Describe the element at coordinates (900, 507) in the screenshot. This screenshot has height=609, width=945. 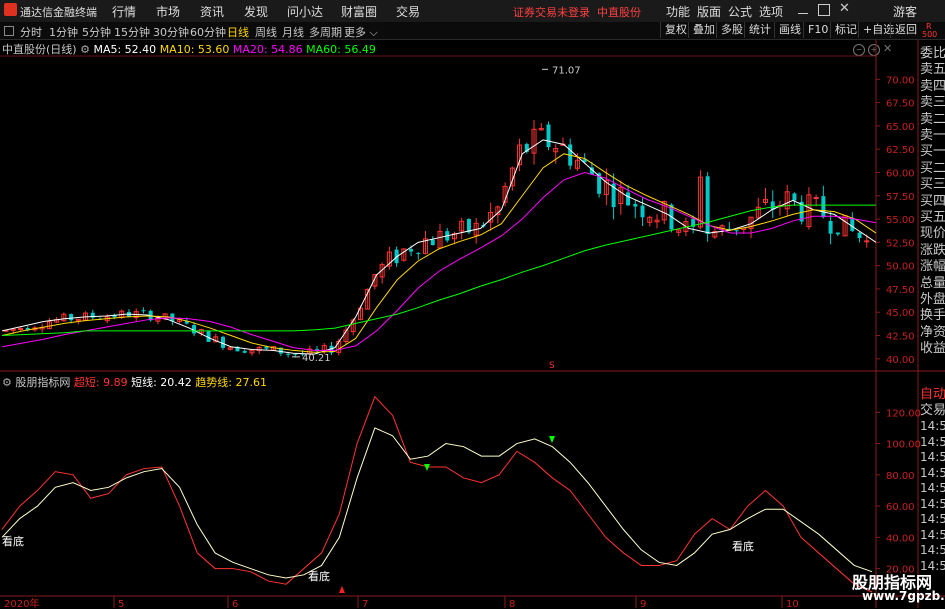
I see `indicator-tick-label: 60.00` at that location.